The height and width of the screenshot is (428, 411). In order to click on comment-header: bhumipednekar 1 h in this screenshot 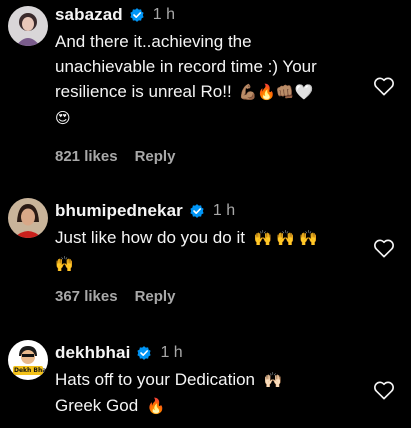, I will do `click(145, 211)`.